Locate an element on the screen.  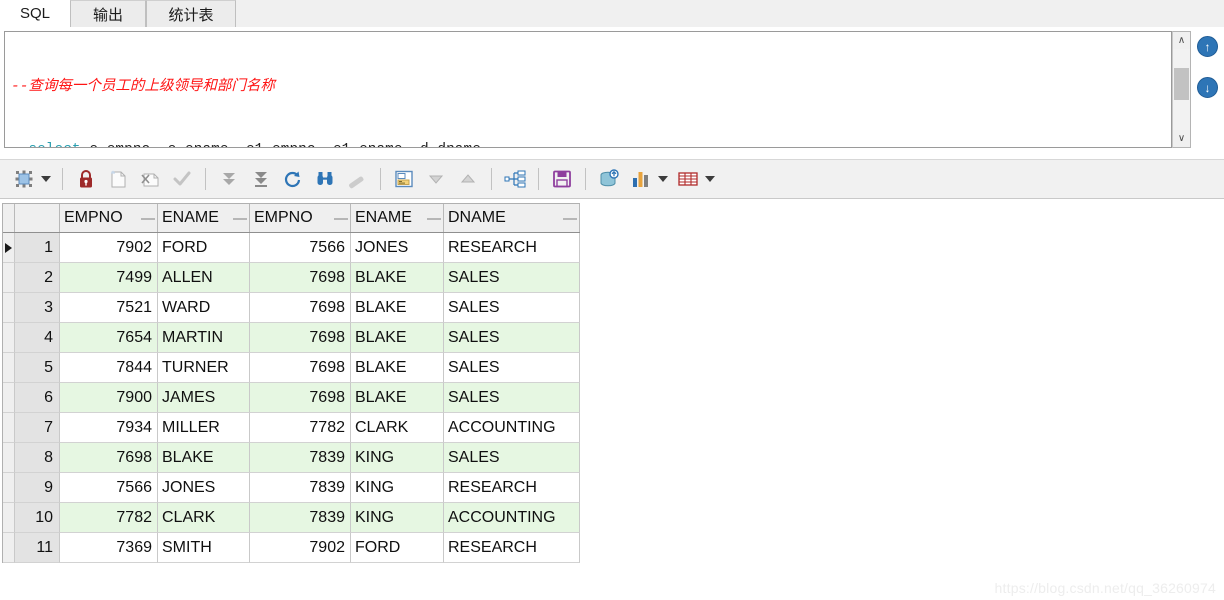
table-row: 4 7654 MARTIN 7698 BLAKE SALES is located at coordinates (291, 338).